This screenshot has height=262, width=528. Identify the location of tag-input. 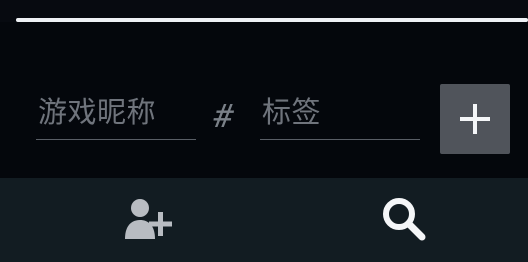
(340, 112).